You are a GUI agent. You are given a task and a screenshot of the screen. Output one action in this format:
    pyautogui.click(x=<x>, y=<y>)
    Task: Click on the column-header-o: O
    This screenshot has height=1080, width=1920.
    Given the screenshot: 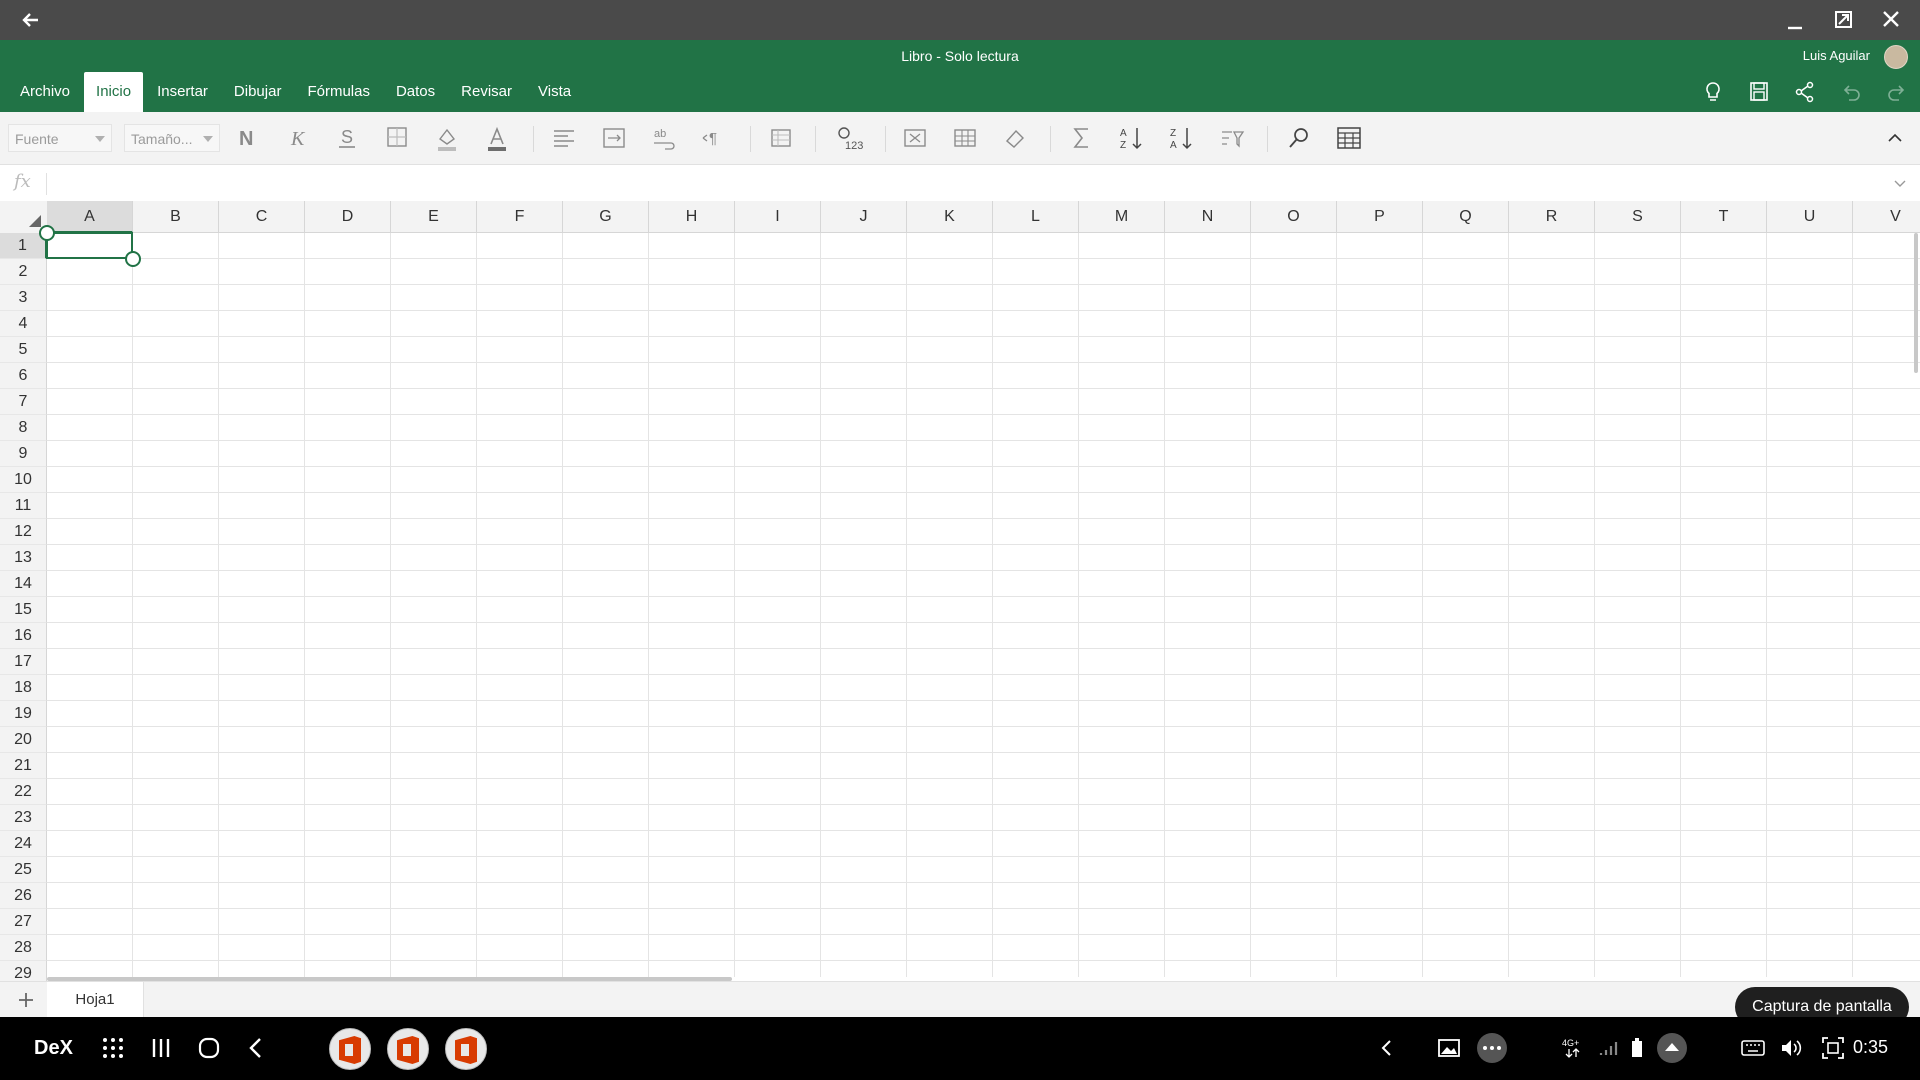 What is the action you would take?
    pyautogui.click(x=1294, y=217)
    